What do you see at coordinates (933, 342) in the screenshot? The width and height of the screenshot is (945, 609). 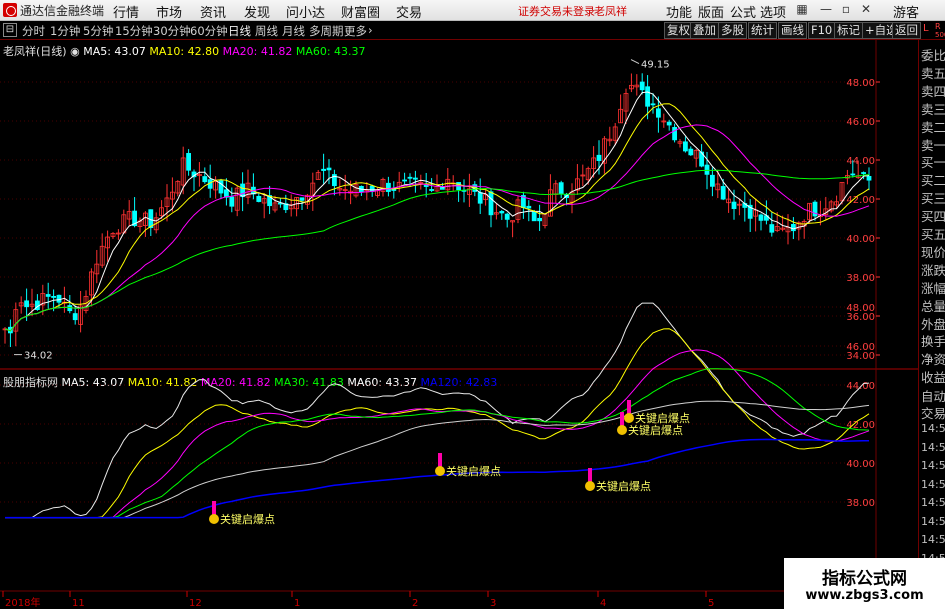 I see `quote-label-16: 换手` at bounding box center [933, 342].